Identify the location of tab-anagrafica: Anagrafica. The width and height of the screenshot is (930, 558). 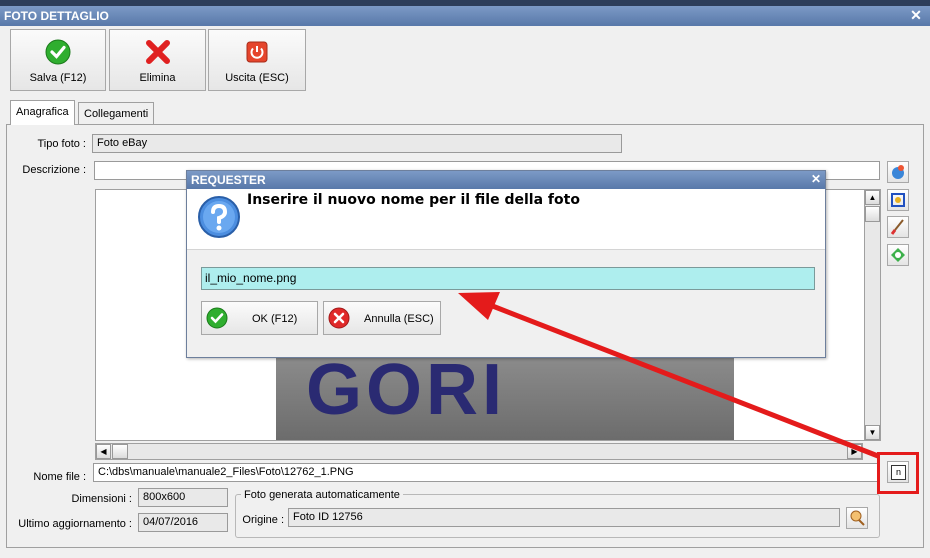
(42, 112).